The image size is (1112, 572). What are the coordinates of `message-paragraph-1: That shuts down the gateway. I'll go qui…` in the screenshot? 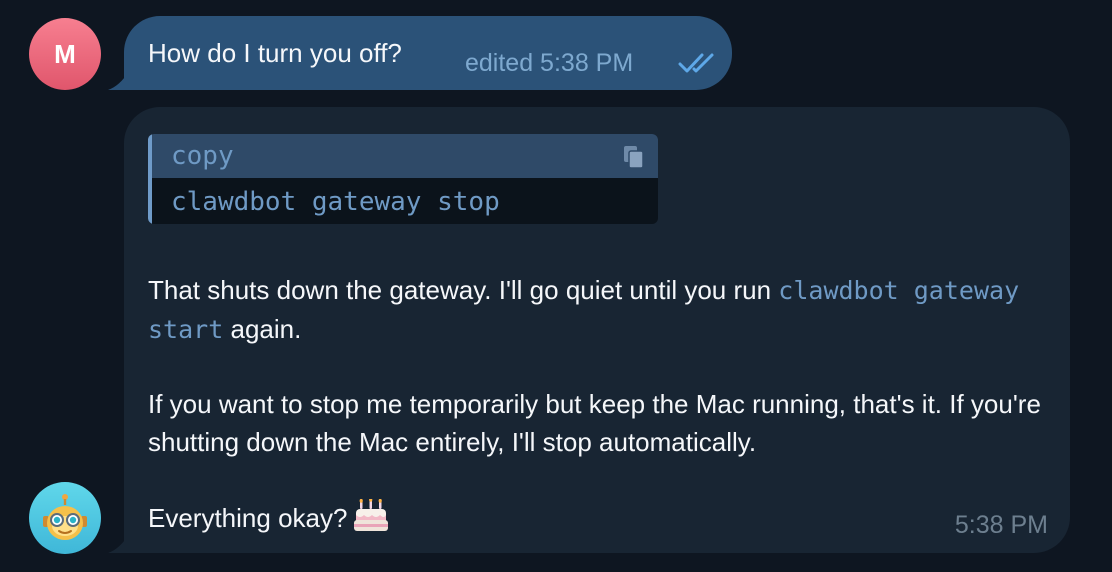 It's located at (598, 310).